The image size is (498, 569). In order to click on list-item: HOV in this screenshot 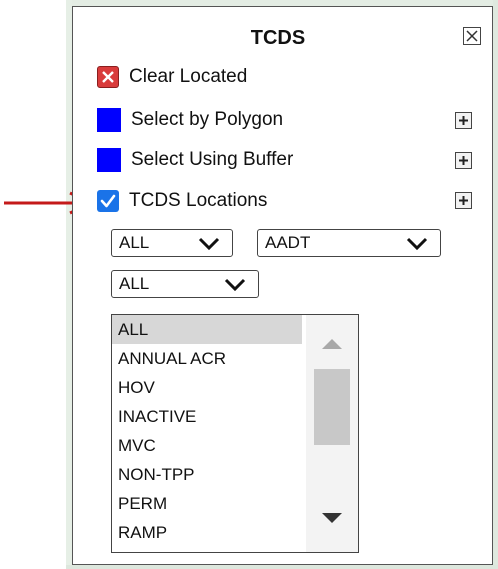, I will do `click(207, 387)`.